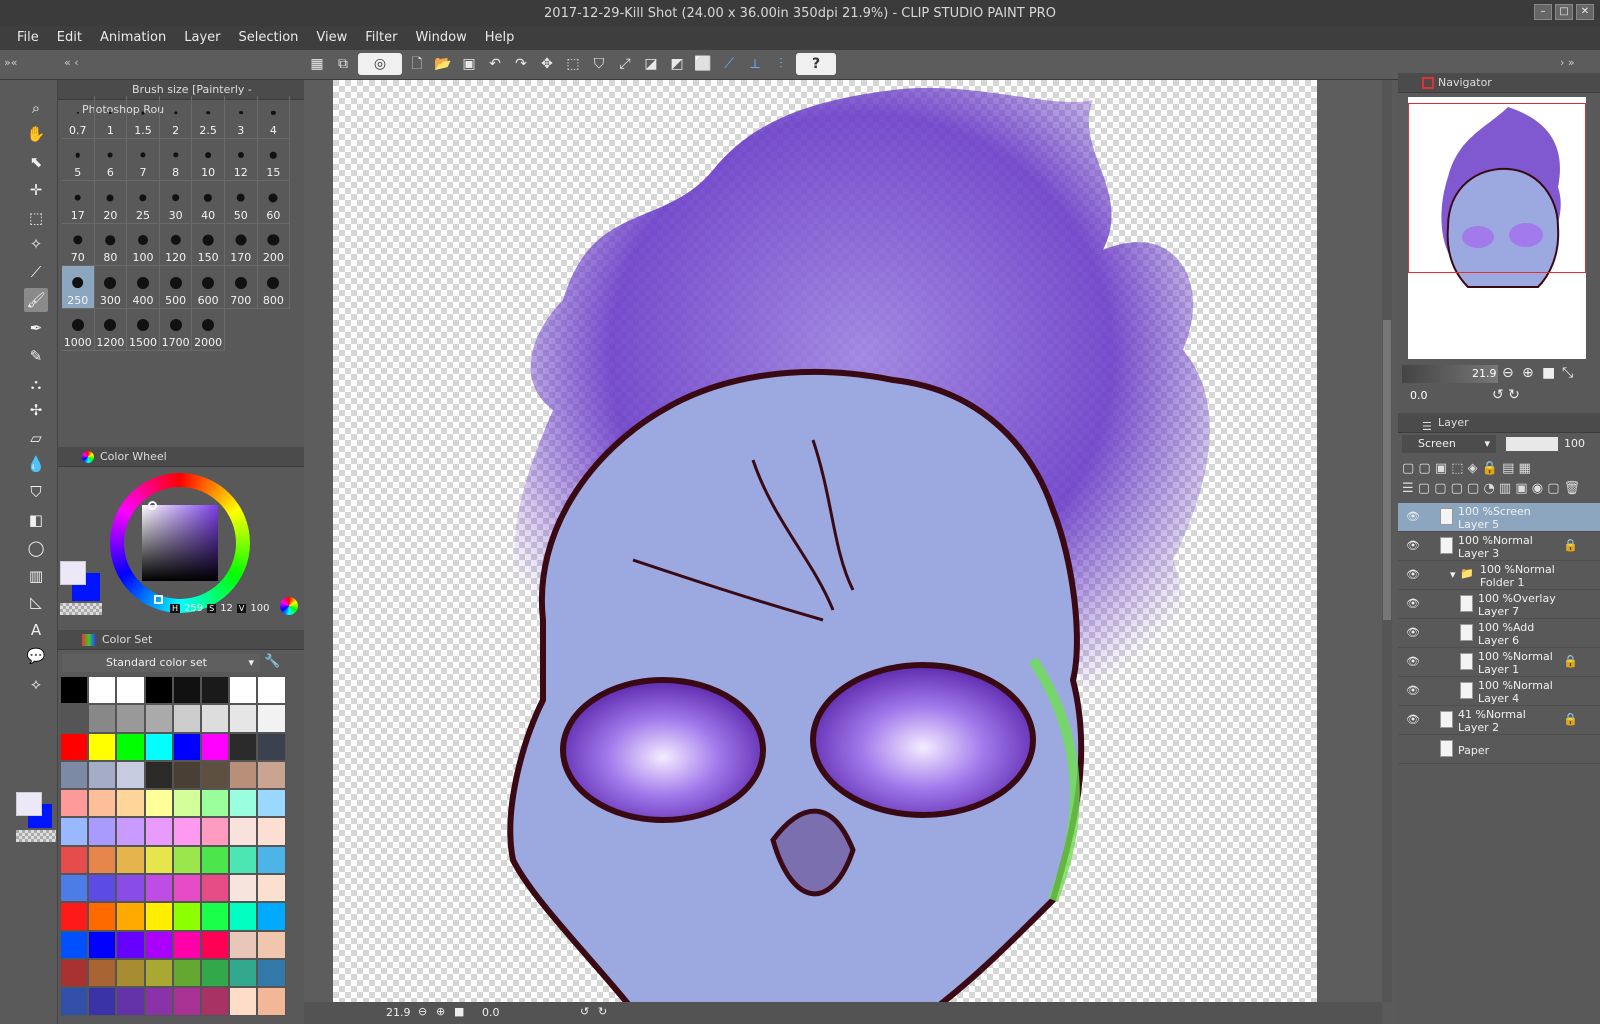 The width and height of the screenshot is (1600, 1024). Describe the element at coordinates (381, 38) in the screenshot. I see `menu-filter: Filter` at that location.